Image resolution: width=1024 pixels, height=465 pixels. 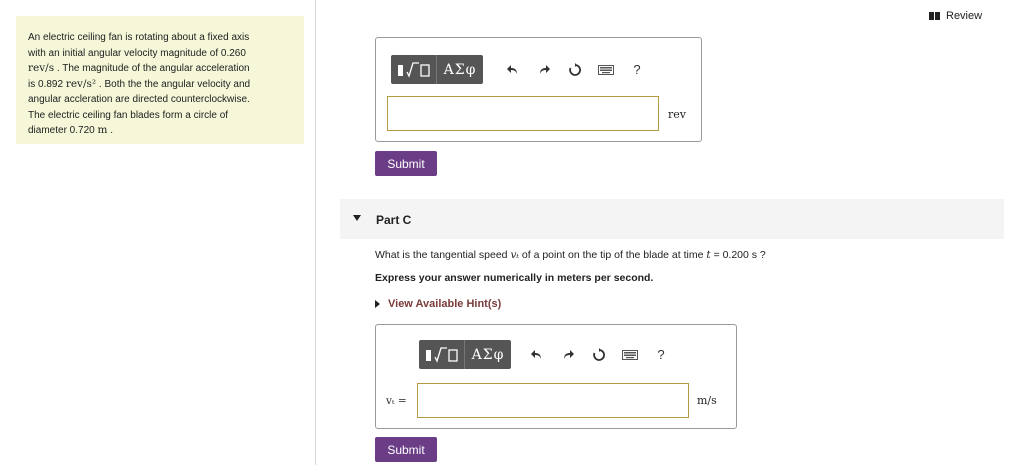 I want to click on part-b-unit: rev, so click(x=677, y=114).